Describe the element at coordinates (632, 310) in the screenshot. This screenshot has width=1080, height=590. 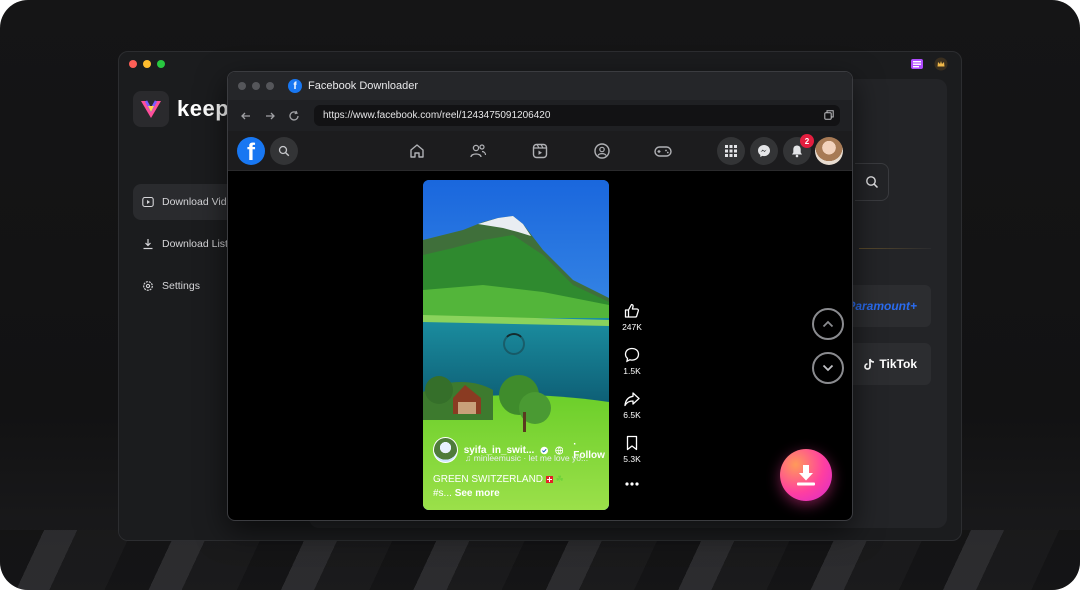
I see `thumbs-up-icon` at that location.